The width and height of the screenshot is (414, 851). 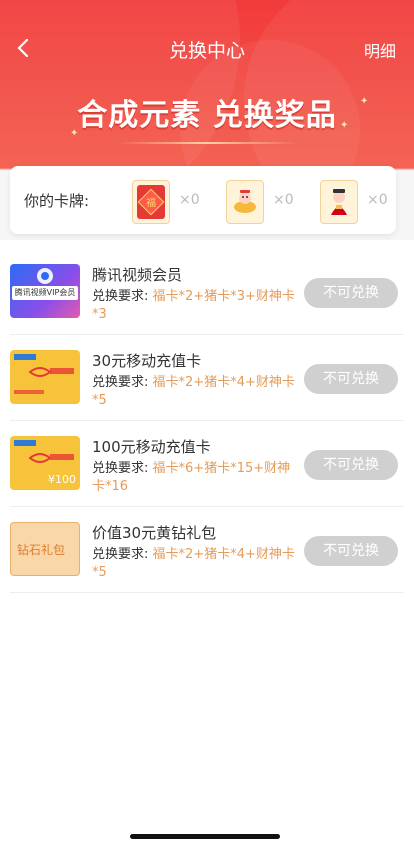 What do you see at coordinates (197, 478) in the screenshot?
I see `reward-requirement: 兑换要求: 福卡*6+猪卡*15+财神卡*16` at bounding box center [197, 478].